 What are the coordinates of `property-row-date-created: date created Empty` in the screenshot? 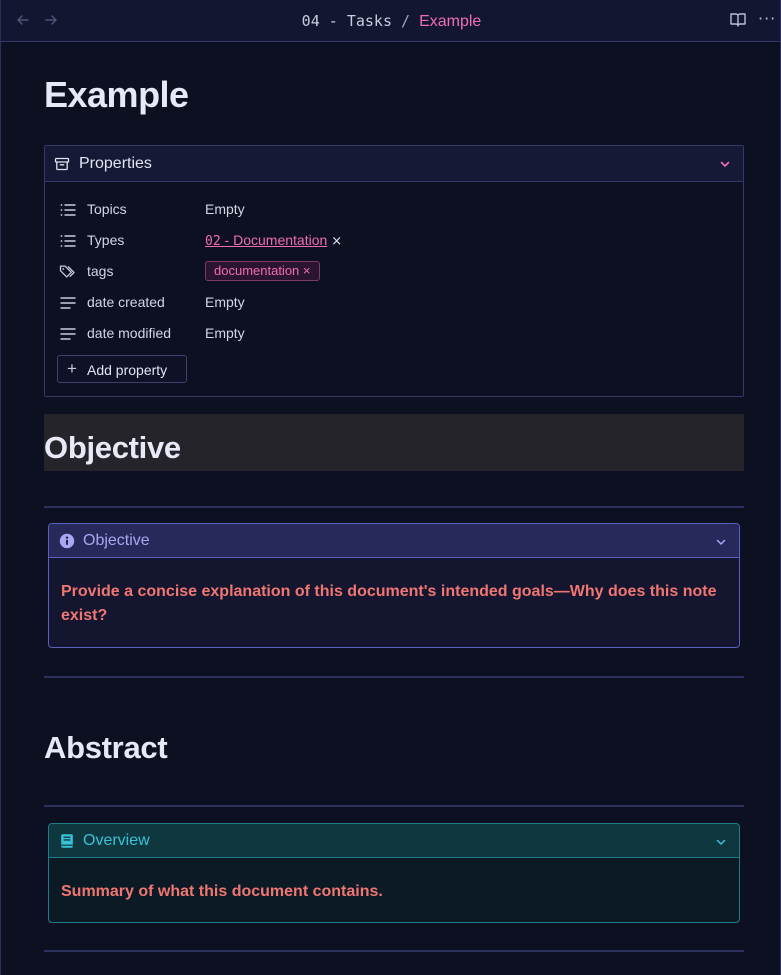 It's located at (399, 303).